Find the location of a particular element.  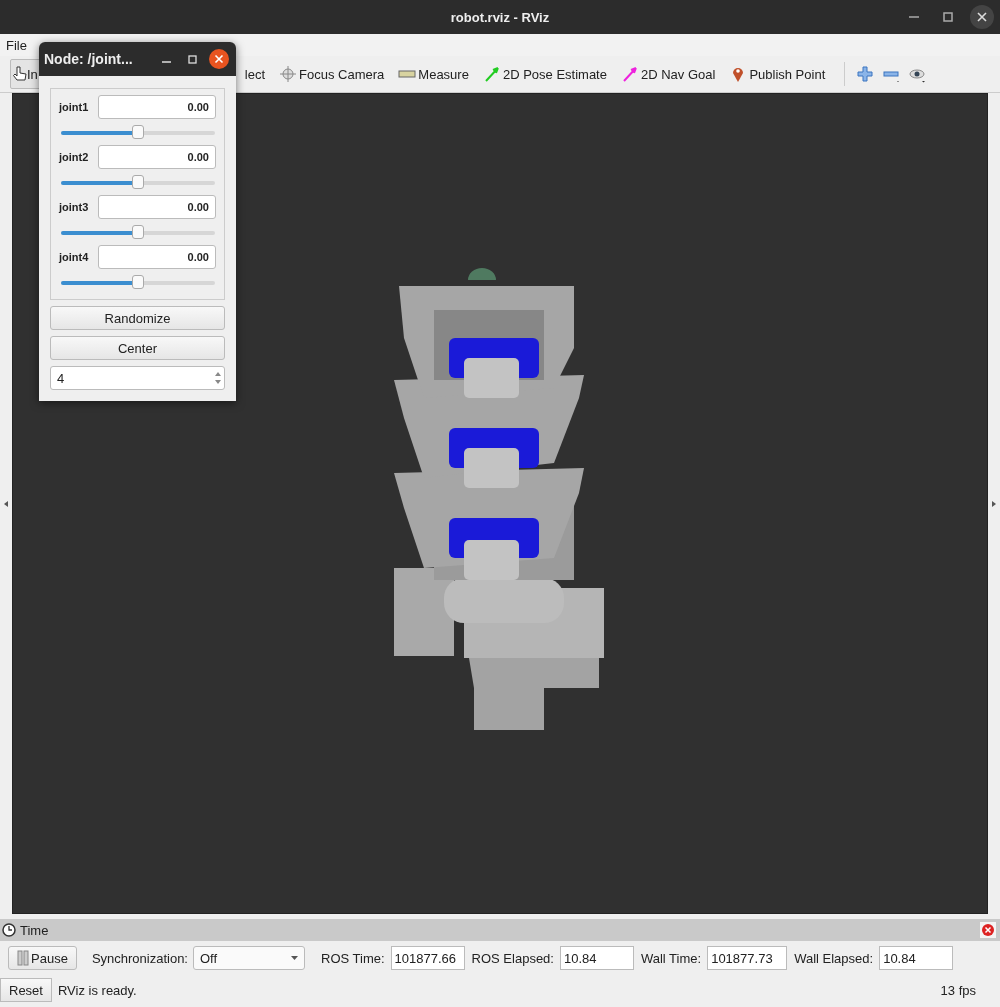

panel-title: Time is located at coordinates (34, 930).